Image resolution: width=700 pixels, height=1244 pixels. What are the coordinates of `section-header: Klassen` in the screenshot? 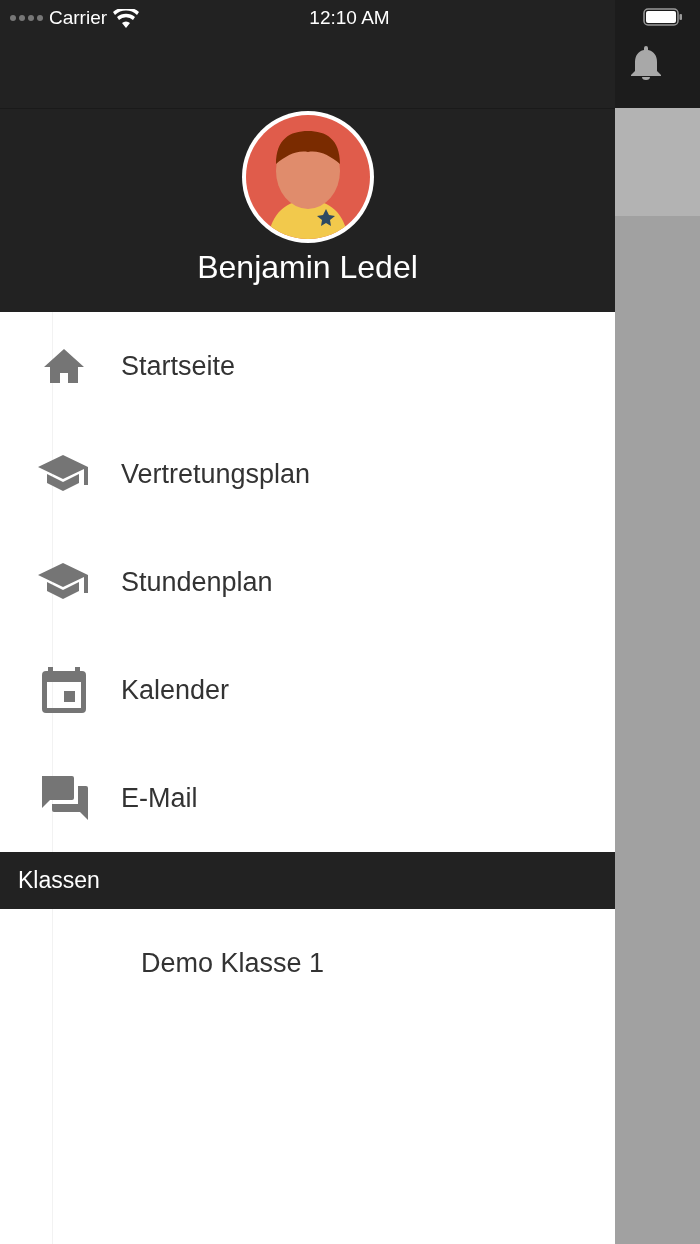 It's located at (307, 880).